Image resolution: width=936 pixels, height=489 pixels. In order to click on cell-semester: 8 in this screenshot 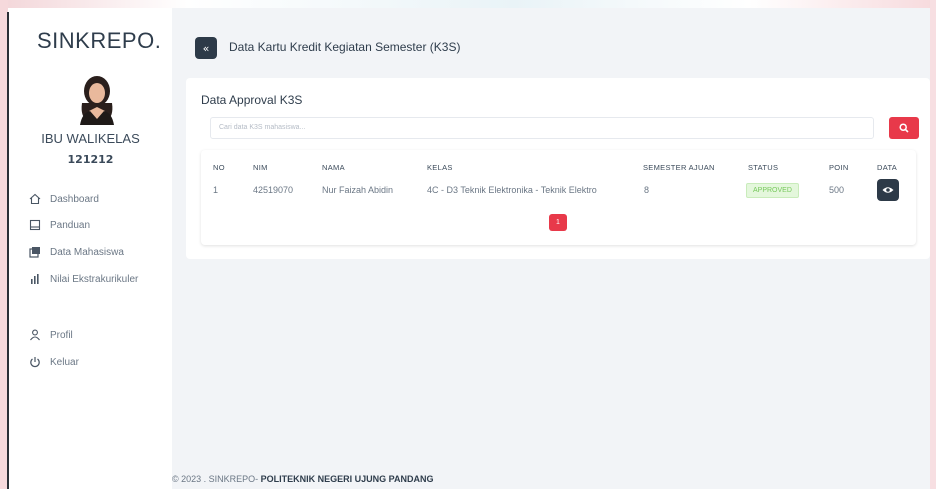, I will do `click(647, 190)`.